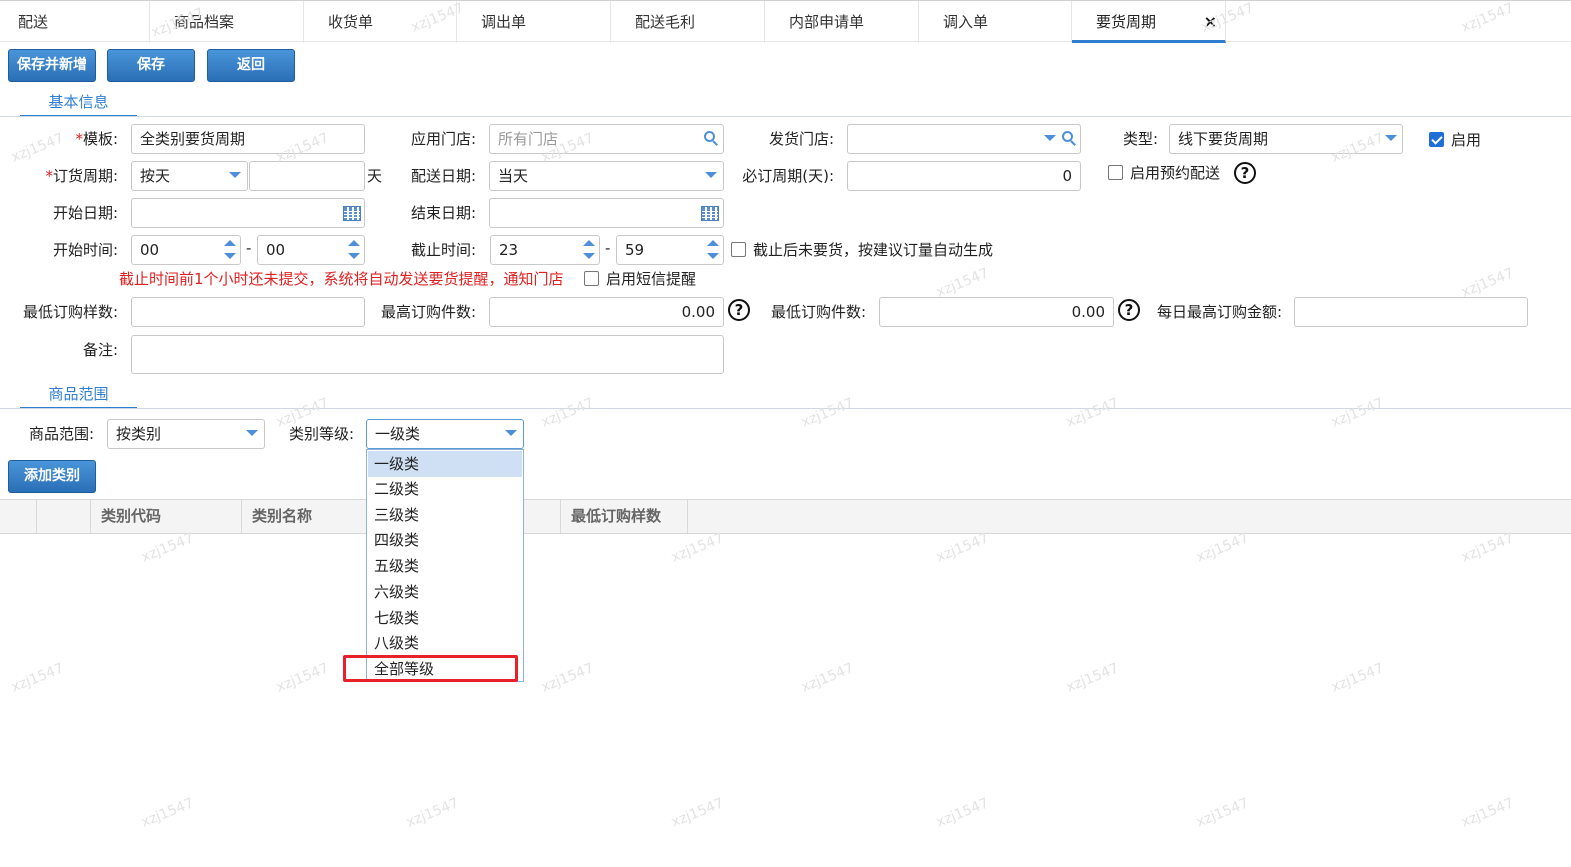 Image resolution: width=1571 pixels, height=867 pixels. What do you see at coordinates (445, 618) in the screenshot?
I see `dropdown-option-level-7: 七级类` at bounding box center [445, 618].